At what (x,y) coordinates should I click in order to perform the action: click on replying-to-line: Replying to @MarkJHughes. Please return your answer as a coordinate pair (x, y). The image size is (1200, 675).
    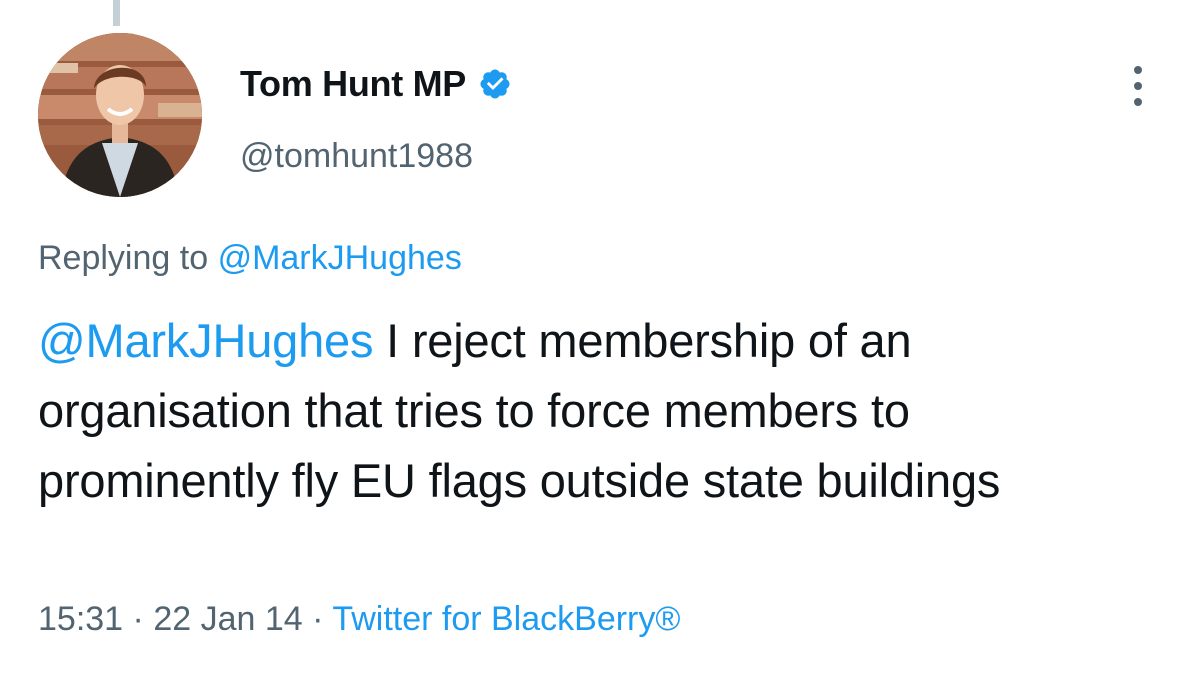
    Looking at the image, I should click on (250, 258).